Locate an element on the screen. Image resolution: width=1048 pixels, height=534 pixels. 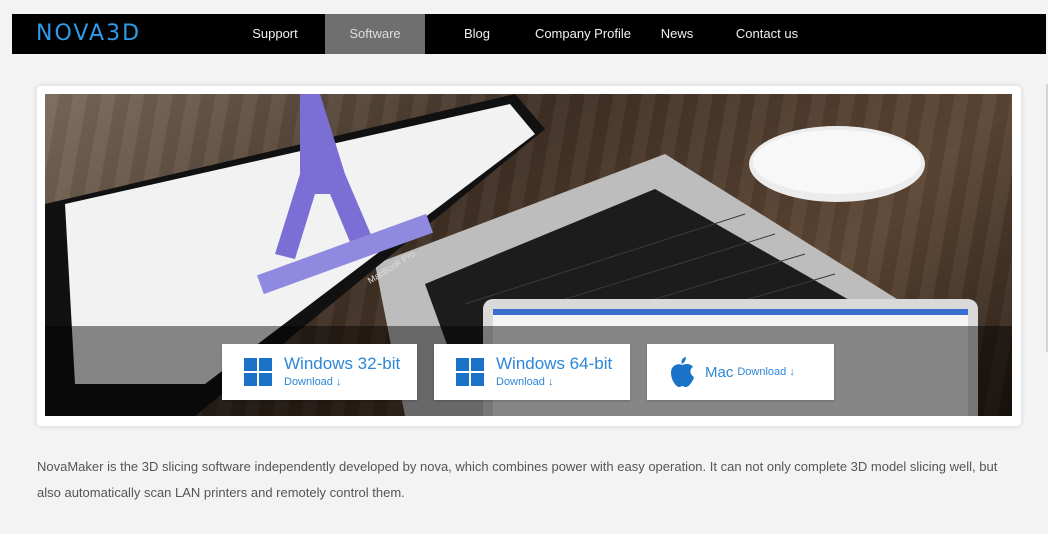
download-windows-64-button: Windows 64-bit Download ↓ is located at coordinates (532, 372).